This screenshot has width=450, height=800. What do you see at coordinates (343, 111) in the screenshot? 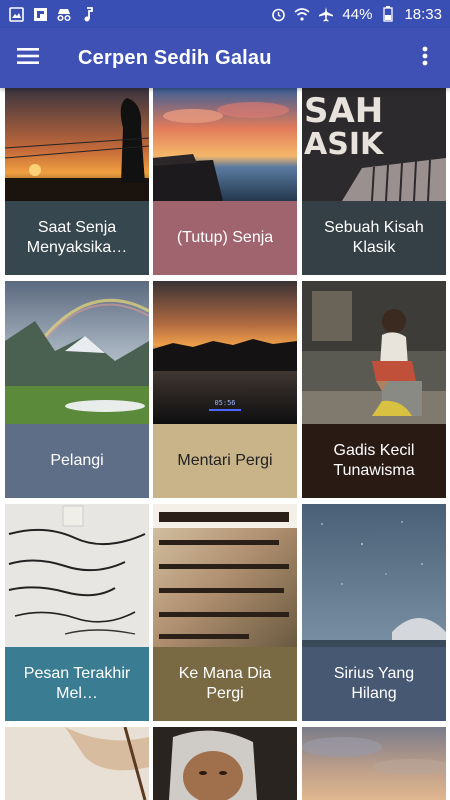
I see `svg-text: SAH` at bounding box center [343, 111].